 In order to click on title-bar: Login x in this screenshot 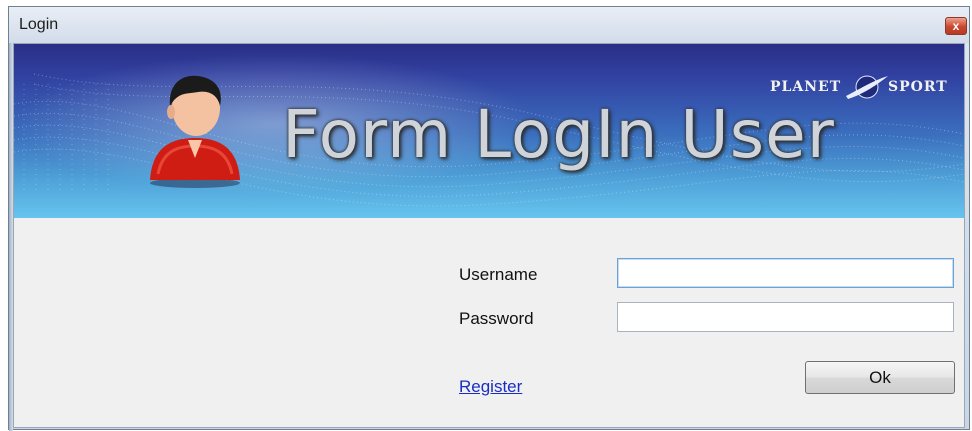, I will do `click(489, 25)`.